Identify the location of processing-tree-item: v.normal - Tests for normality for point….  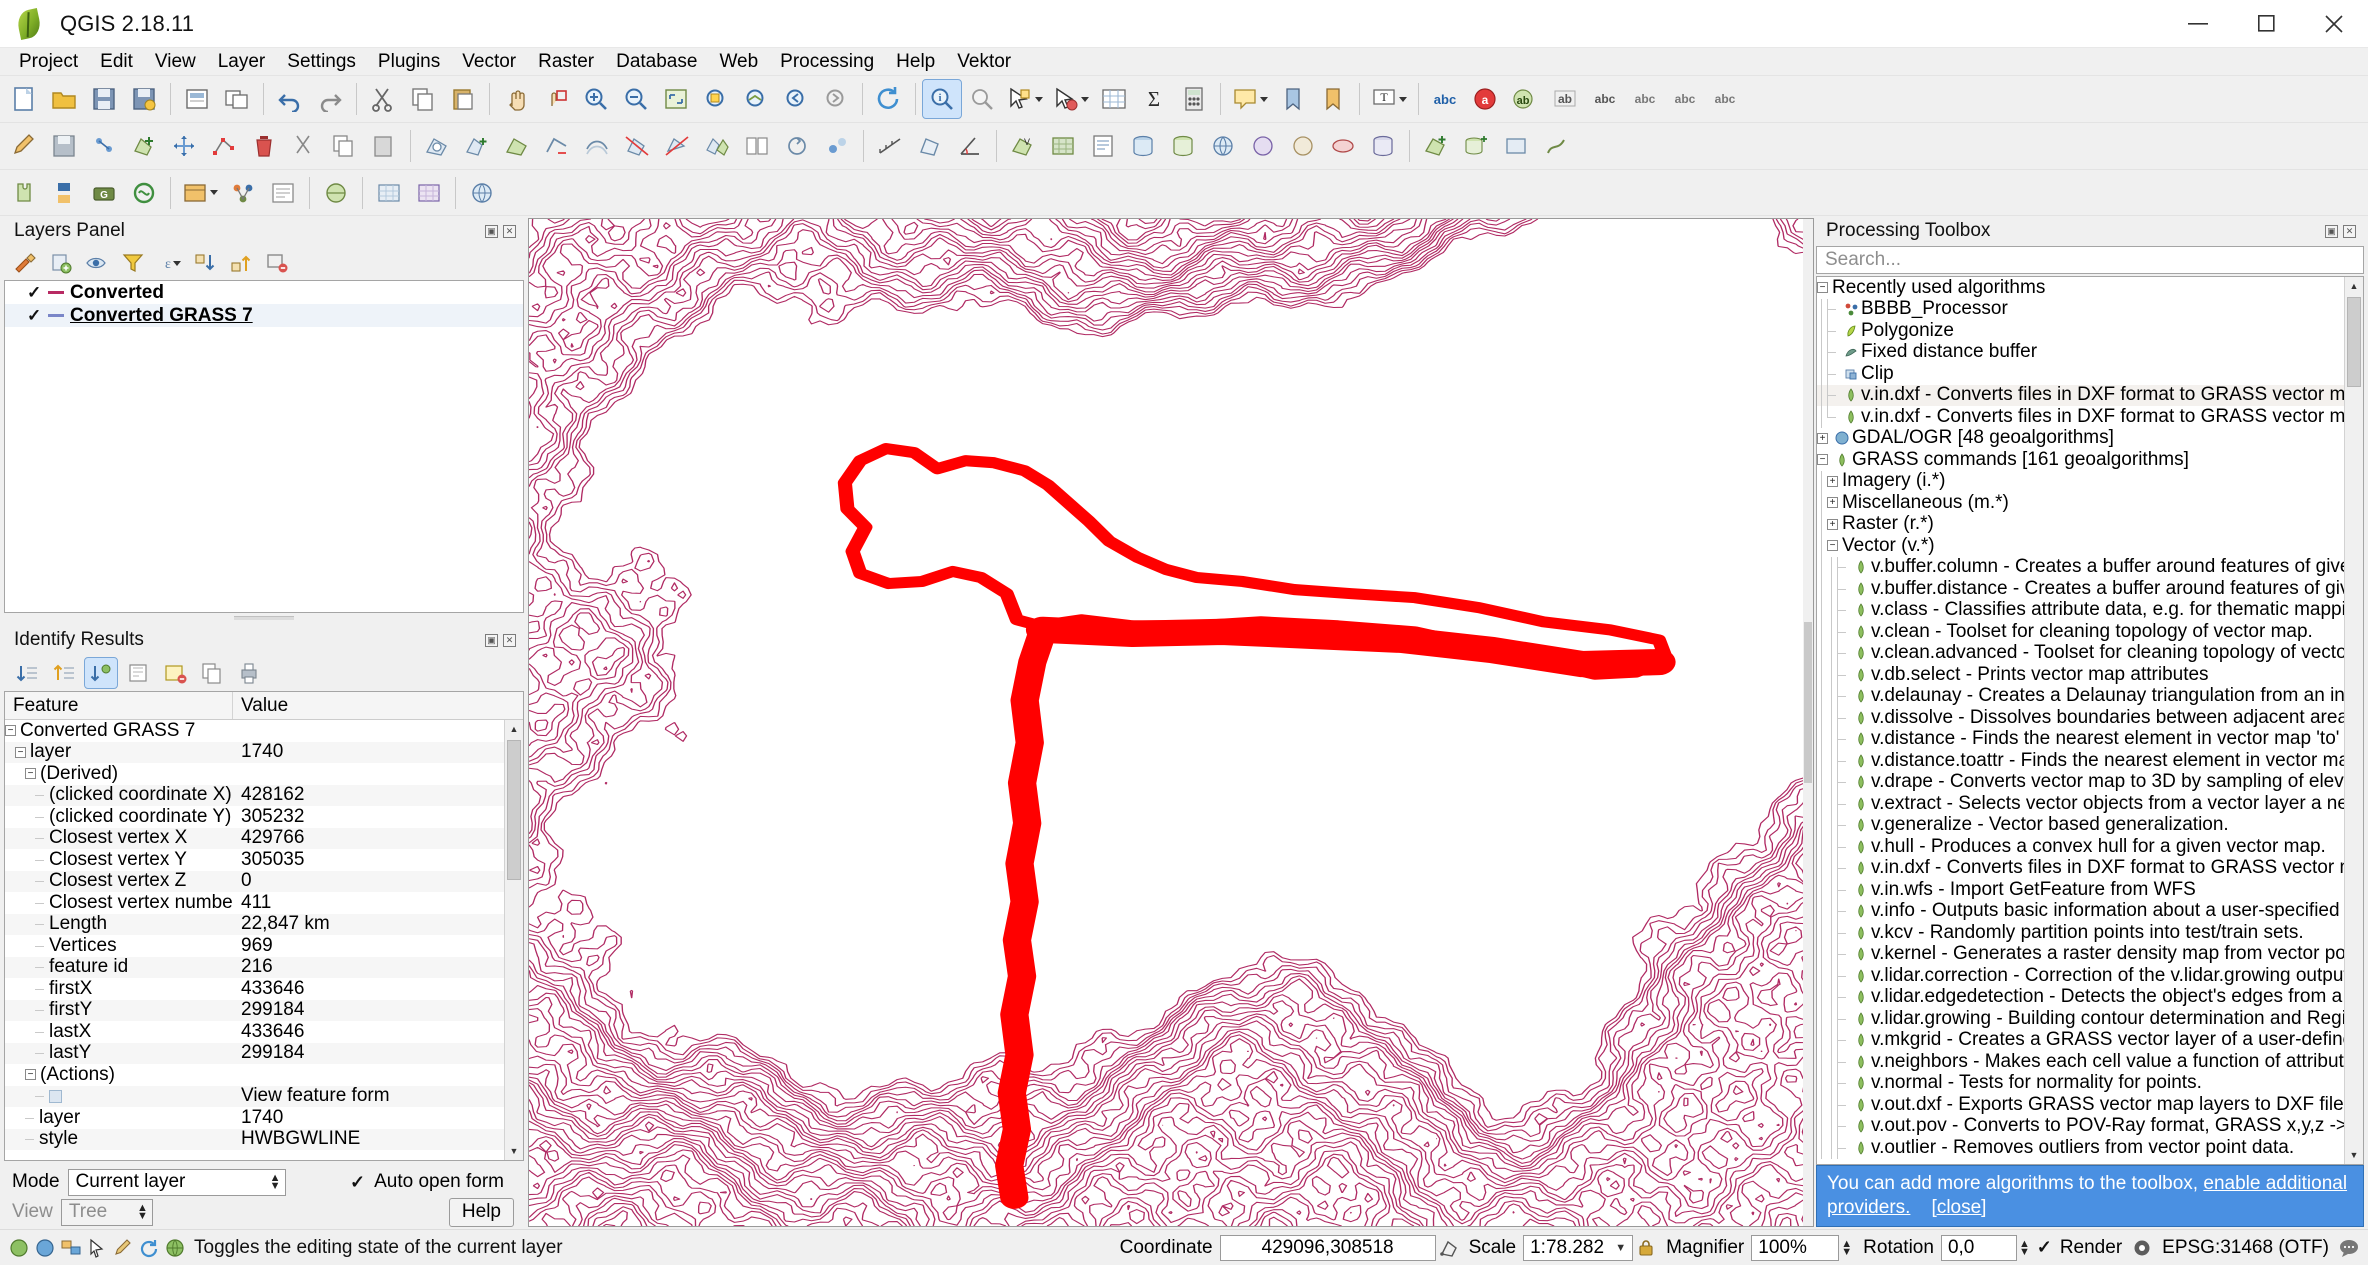
(2080, 1083).